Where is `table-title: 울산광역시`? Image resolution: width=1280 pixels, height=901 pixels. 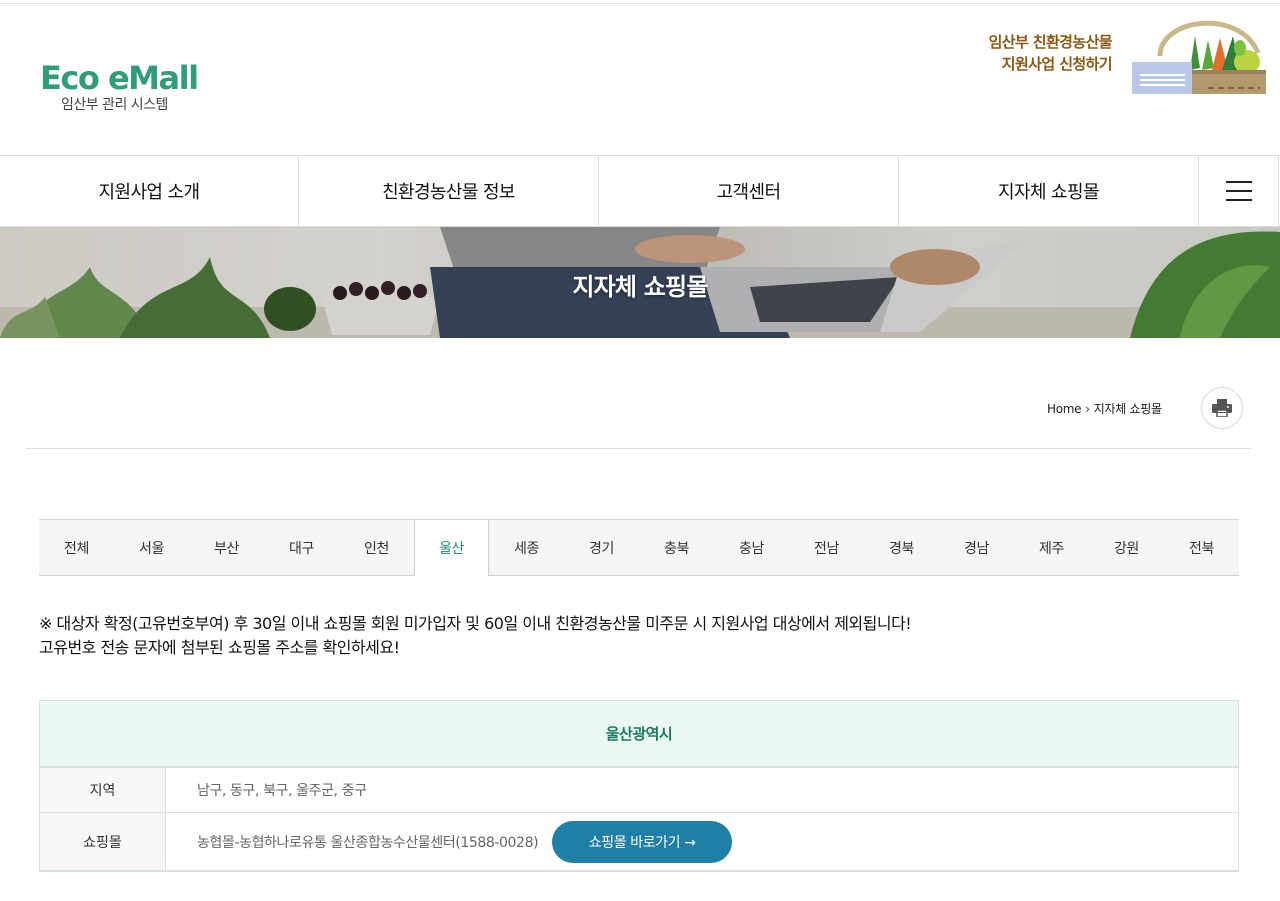
table-title: 울산광역시 is located at coordinates (639, 734).